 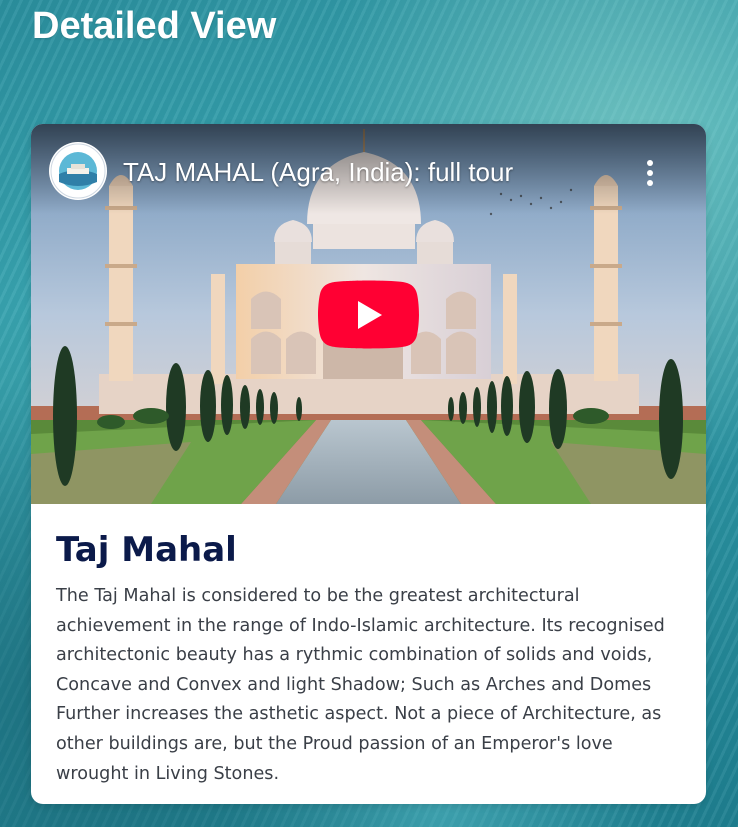 I want to click on page-title: Detailed View, so click(x=154, y=26).